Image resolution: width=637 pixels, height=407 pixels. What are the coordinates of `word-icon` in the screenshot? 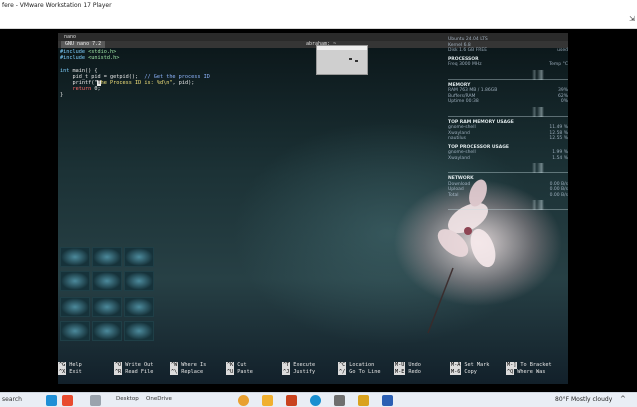 It's located at (387, 400).